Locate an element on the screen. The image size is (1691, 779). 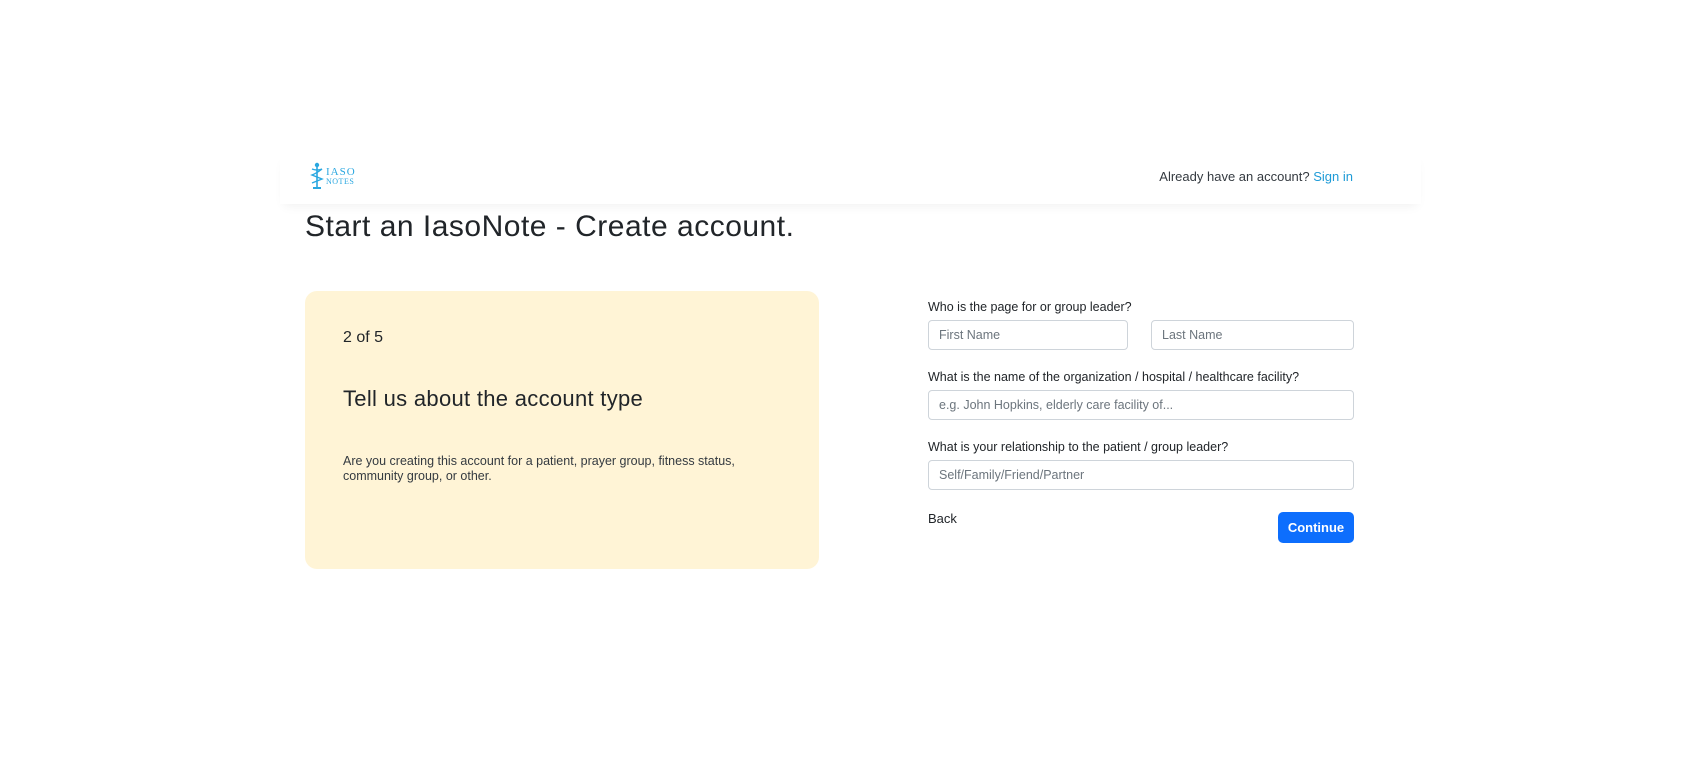
signin-row: Already have an account? Sign in is located at coordinates (1256, 176).